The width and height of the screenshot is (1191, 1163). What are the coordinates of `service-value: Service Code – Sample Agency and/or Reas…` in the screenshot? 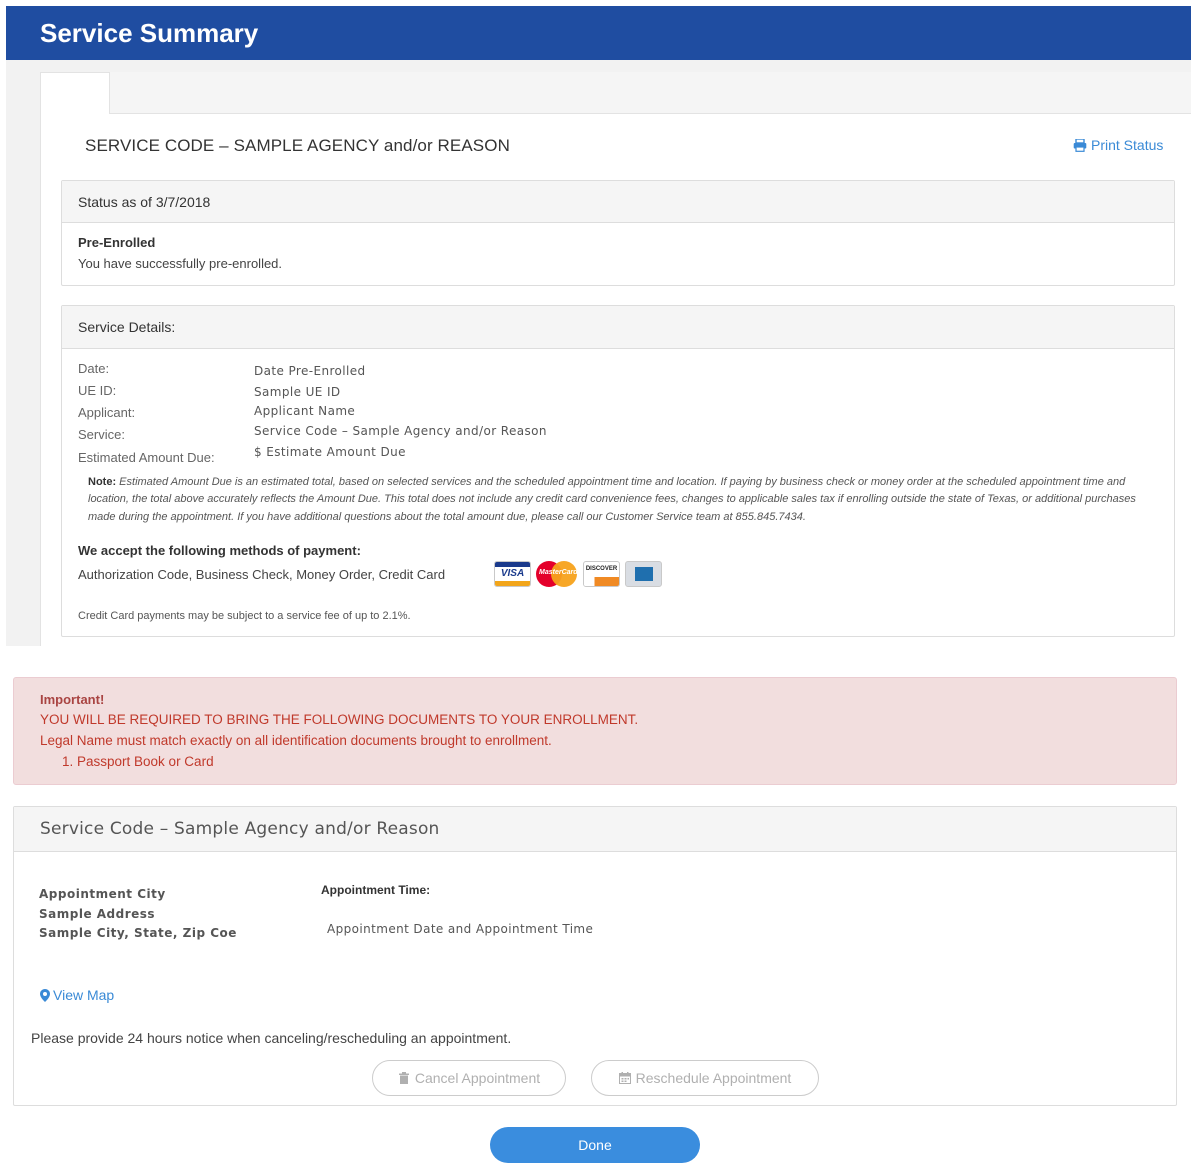 It's located at (400, 431).